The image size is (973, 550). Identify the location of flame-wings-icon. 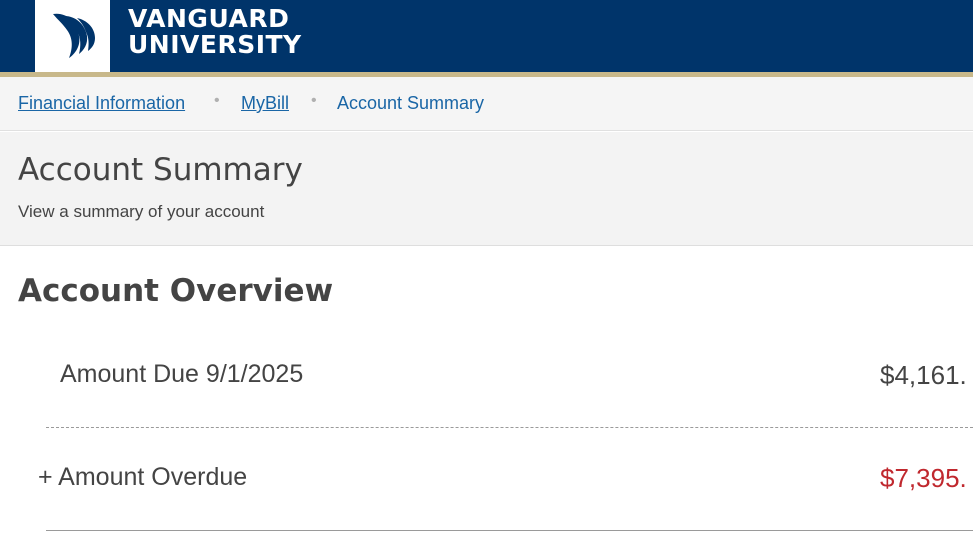
(74, 36).